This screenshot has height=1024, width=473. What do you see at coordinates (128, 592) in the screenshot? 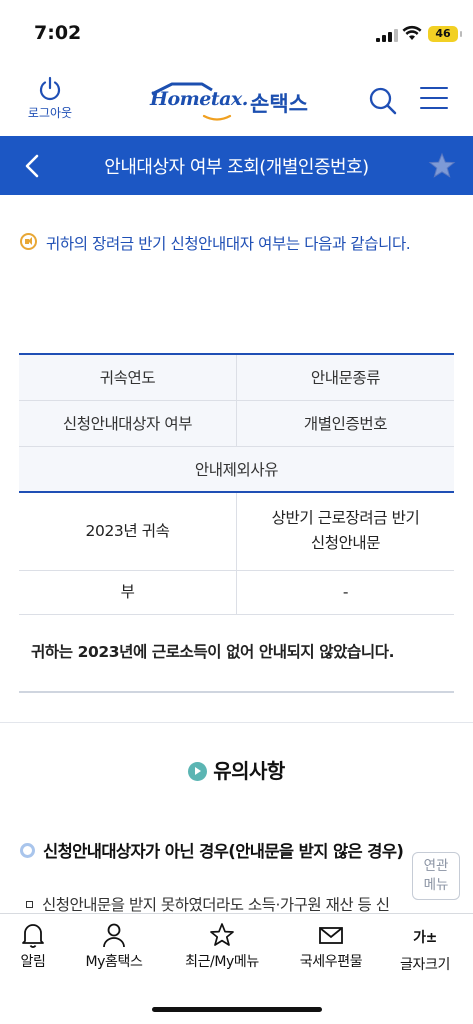
I see `cell-target: 부` at bounding box center [128, 592].